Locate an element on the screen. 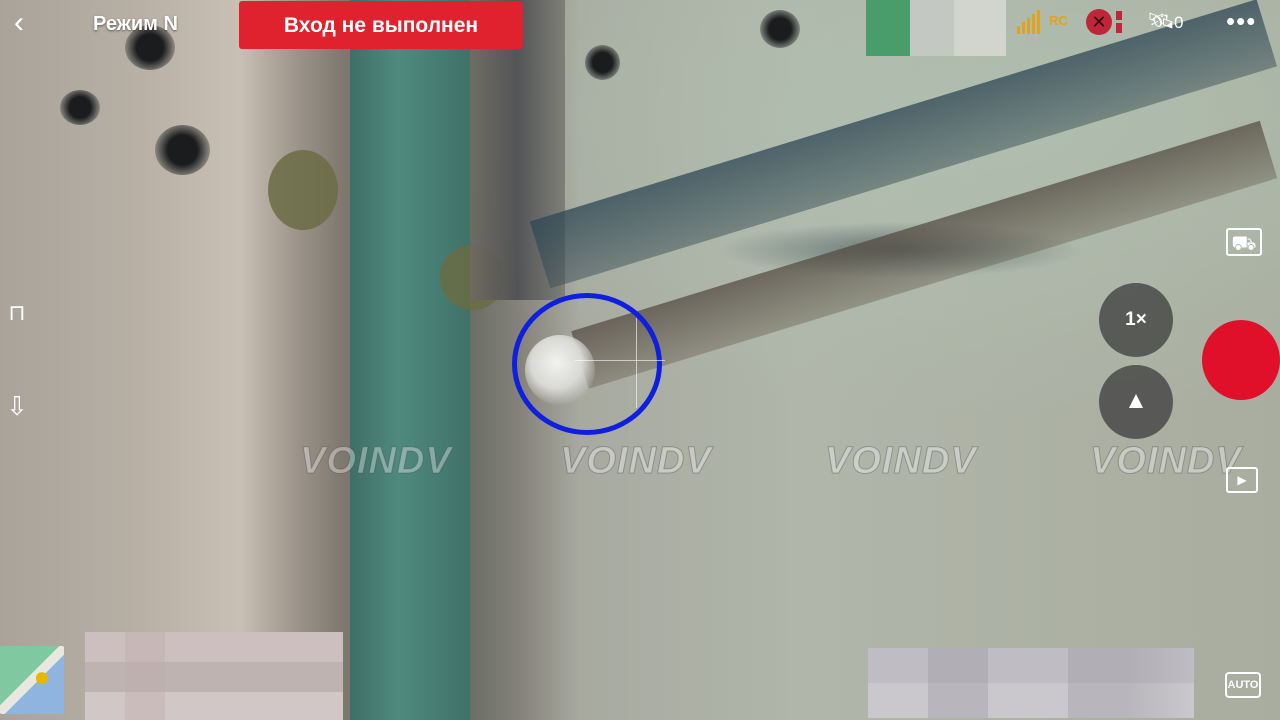 The image size is (1280, 720). satellite-icon: 🛰 is located at coordinates (1161, 20).